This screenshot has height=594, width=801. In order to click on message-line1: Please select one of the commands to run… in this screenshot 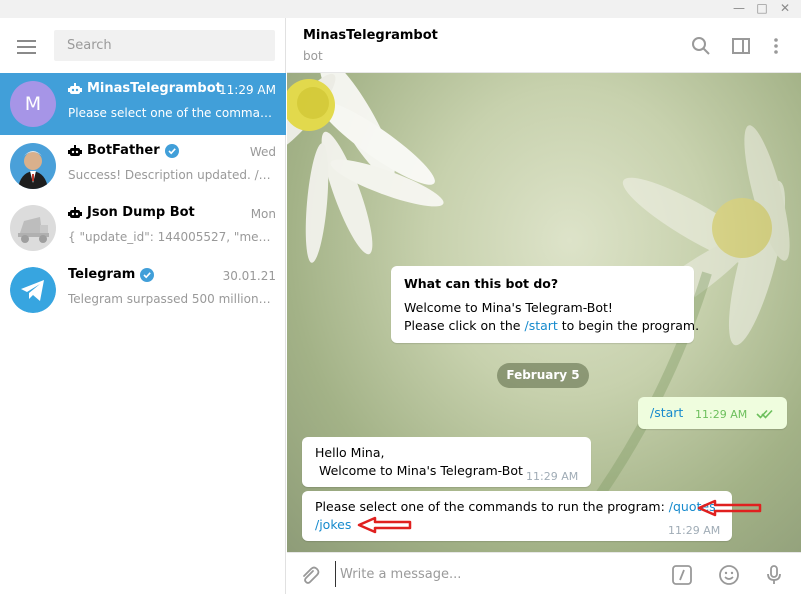, I will do `click(515, 506)`.